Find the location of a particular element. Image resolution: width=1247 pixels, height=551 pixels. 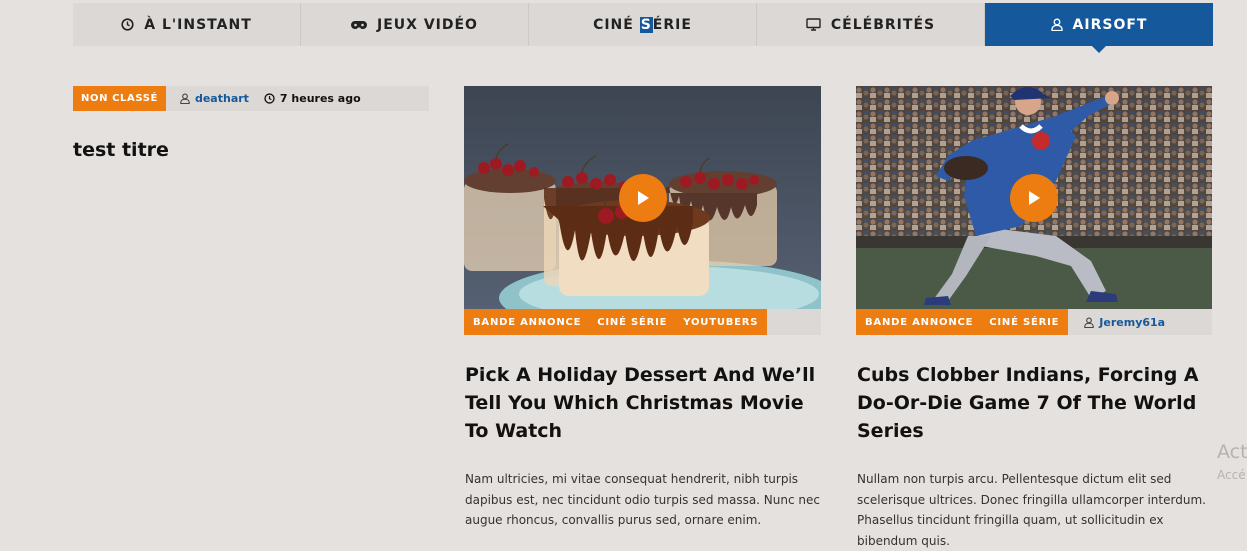

tab-label: JEUX VIDÉO is located at coordinates (427, 24).